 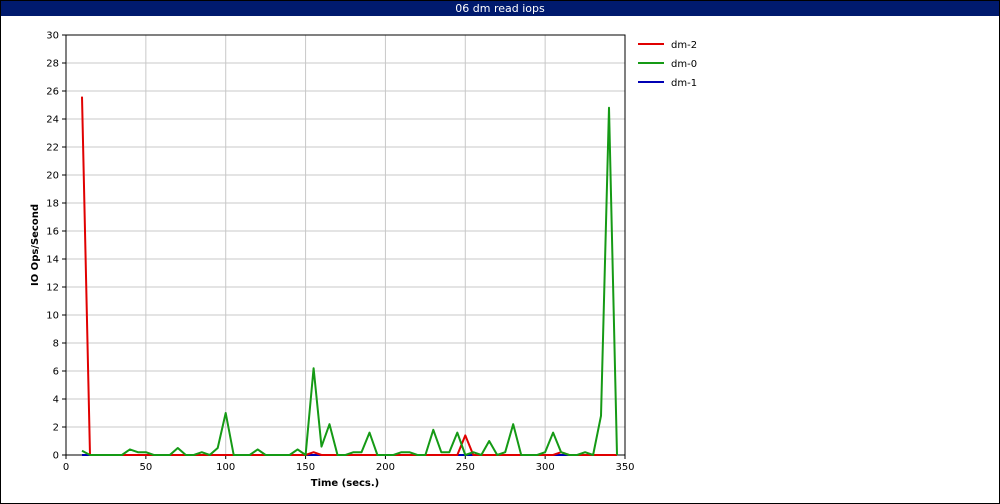 I want to click on y-tick-label: 14, so click(x=52, y=260).